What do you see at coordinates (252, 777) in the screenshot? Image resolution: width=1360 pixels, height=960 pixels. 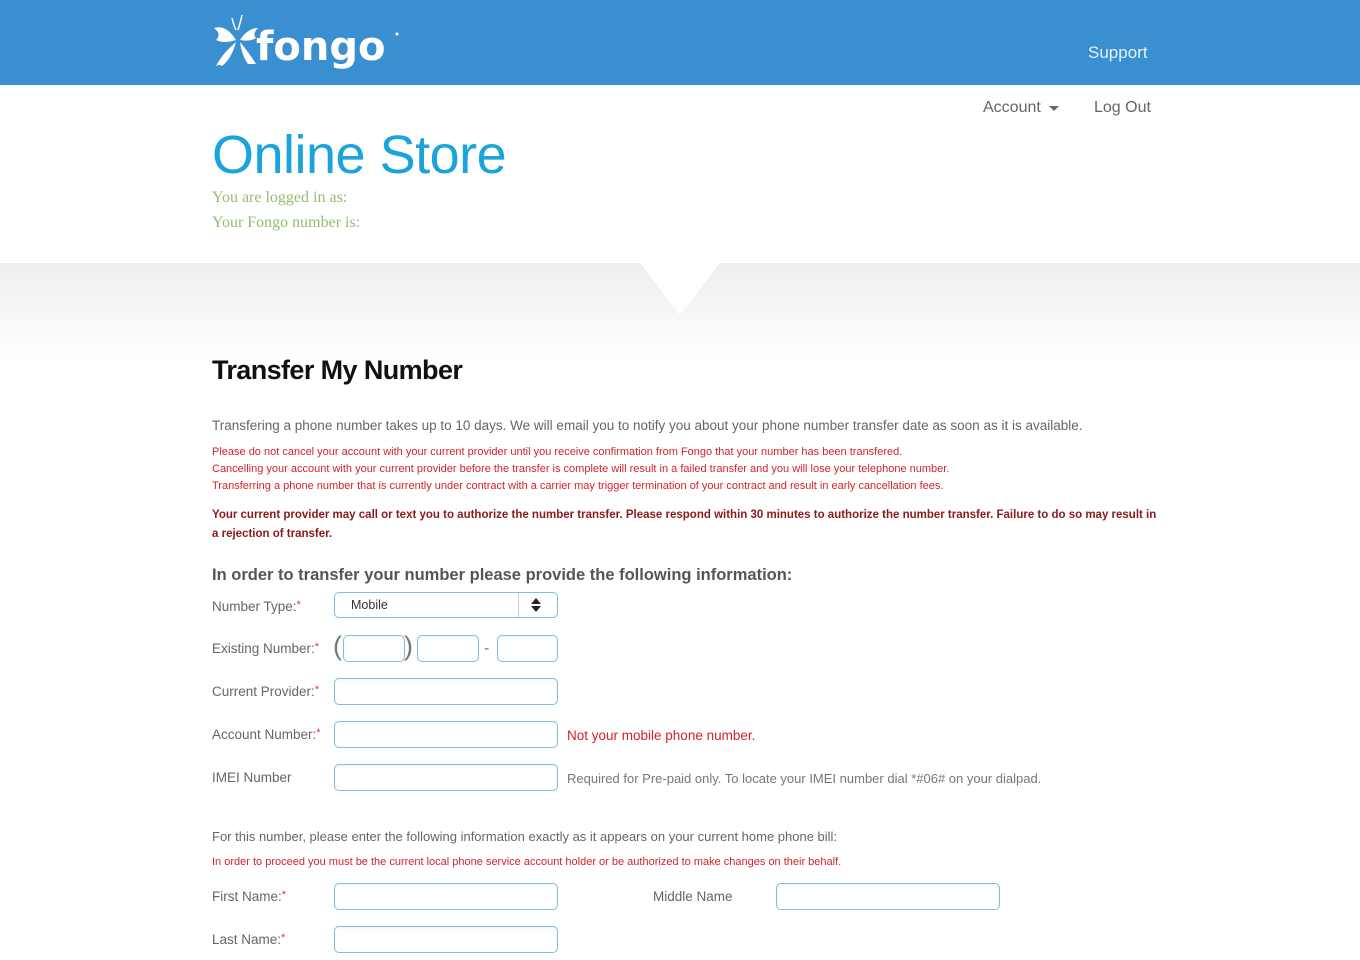 I see `imei-label: IMEI Number` at bounding box center [252, 777].